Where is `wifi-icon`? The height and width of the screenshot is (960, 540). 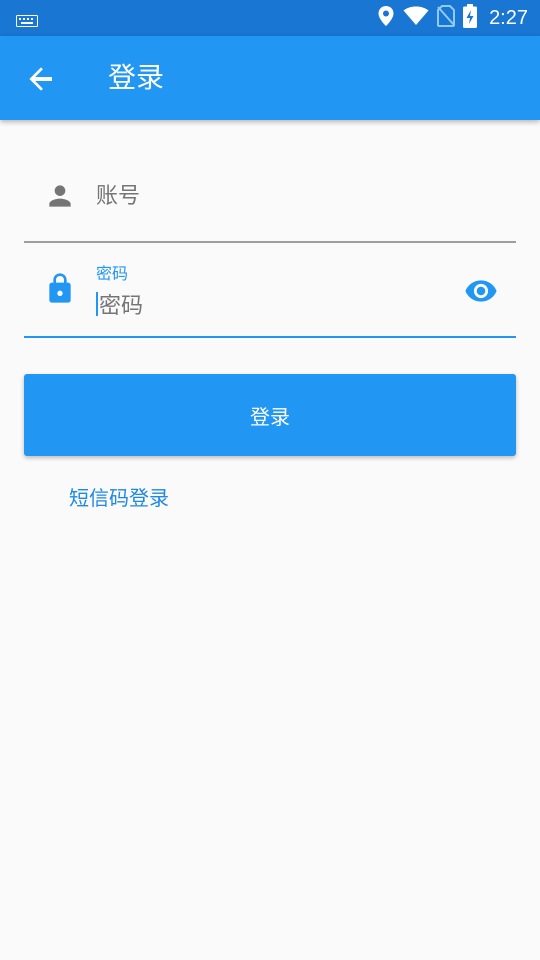 wifi-icon is located at coordinates (416, 18).